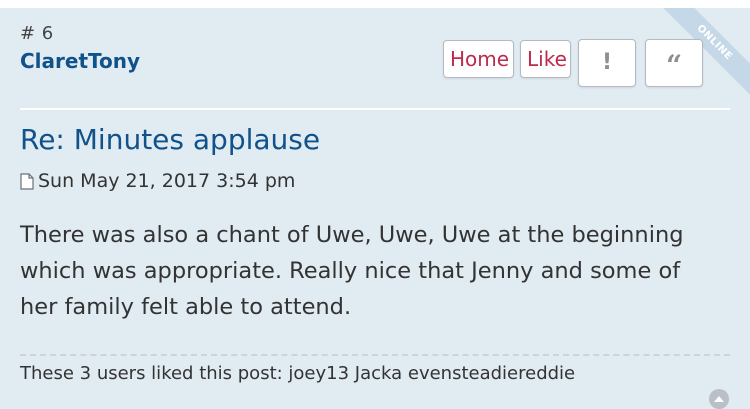  Describe the element at coordinates (375, 109) in the screenshot. I see `header-divider` at that location.